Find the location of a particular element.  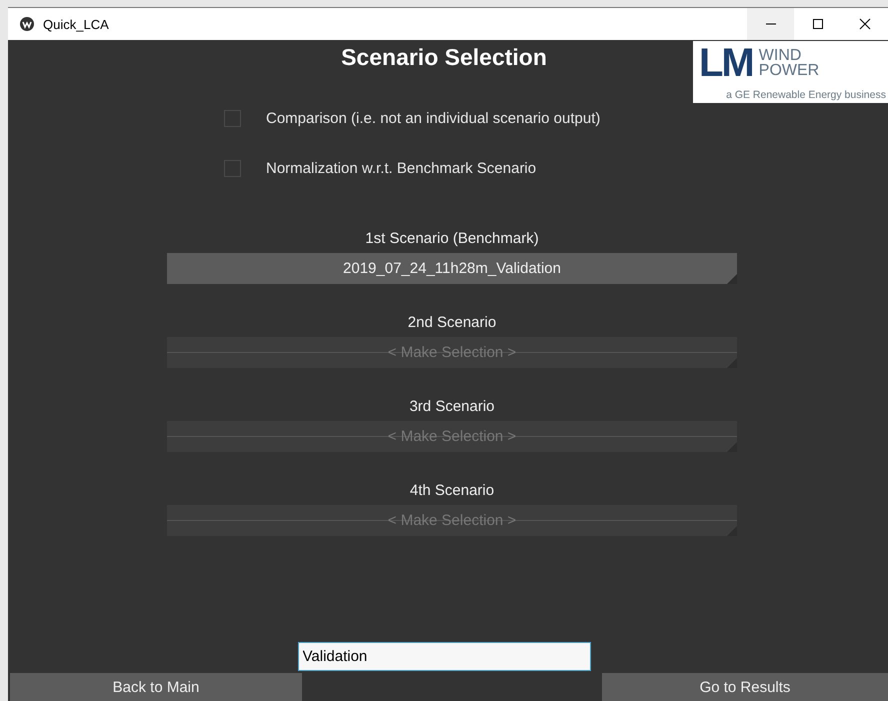

checkbox-label: Normalization w.r.t. Benchmark Scenario is located at coordinates (401, 168).